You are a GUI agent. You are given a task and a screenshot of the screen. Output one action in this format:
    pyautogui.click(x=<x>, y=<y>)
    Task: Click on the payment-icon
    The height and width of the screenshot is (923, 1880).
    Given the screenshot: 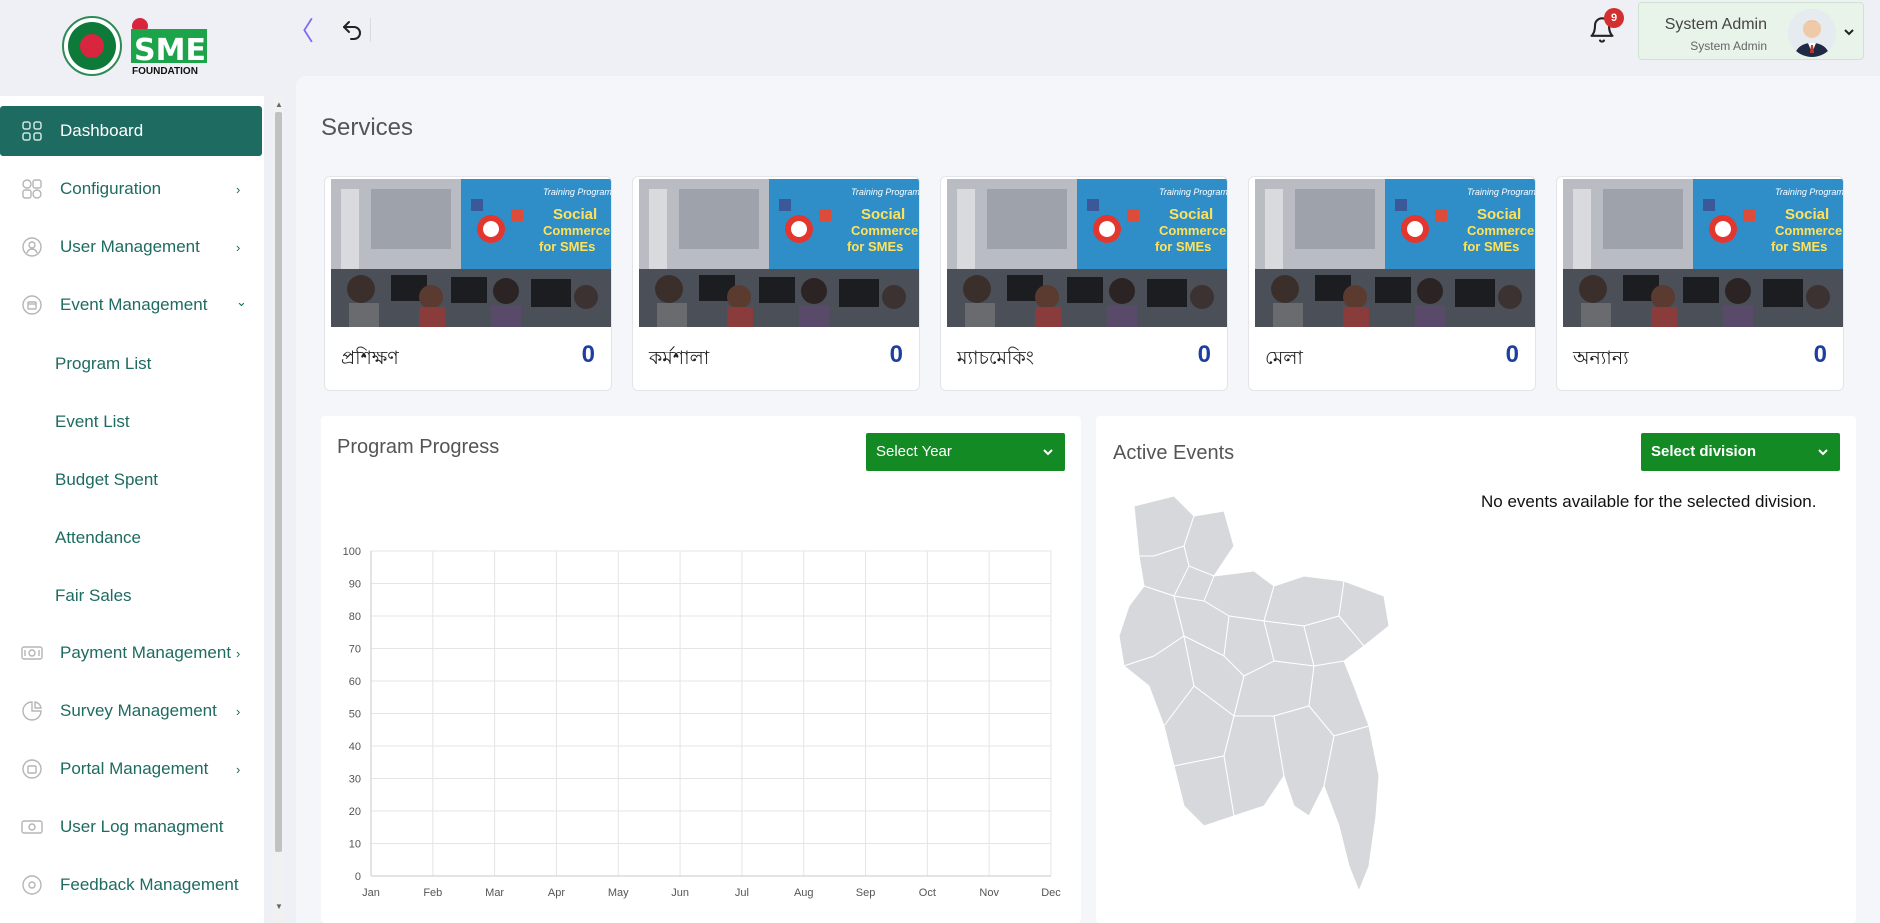 What is the action you would take?
    pyautogui.click(x=32, y=653)
    